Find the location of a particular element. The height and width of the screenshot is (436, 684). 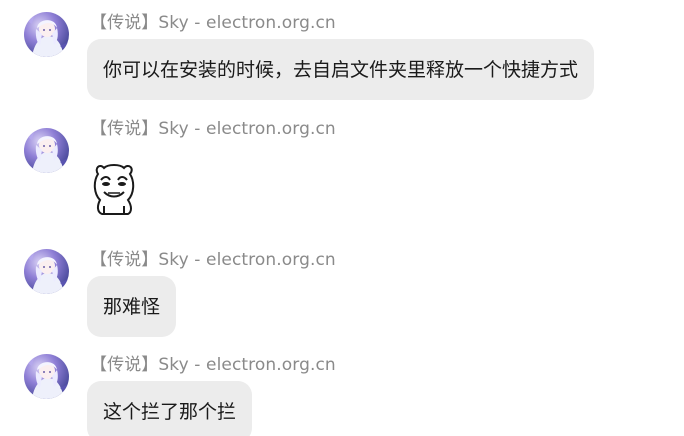

meme-bear-sticker-icon is located at coordinates (114, 190).